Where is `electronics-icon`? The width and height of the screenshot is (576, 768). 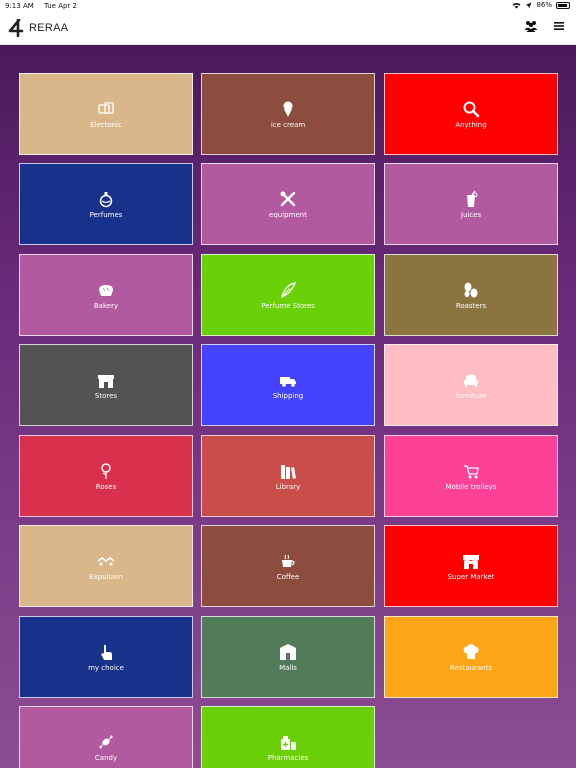 electronics-icon is located at coordinates (106, 107).